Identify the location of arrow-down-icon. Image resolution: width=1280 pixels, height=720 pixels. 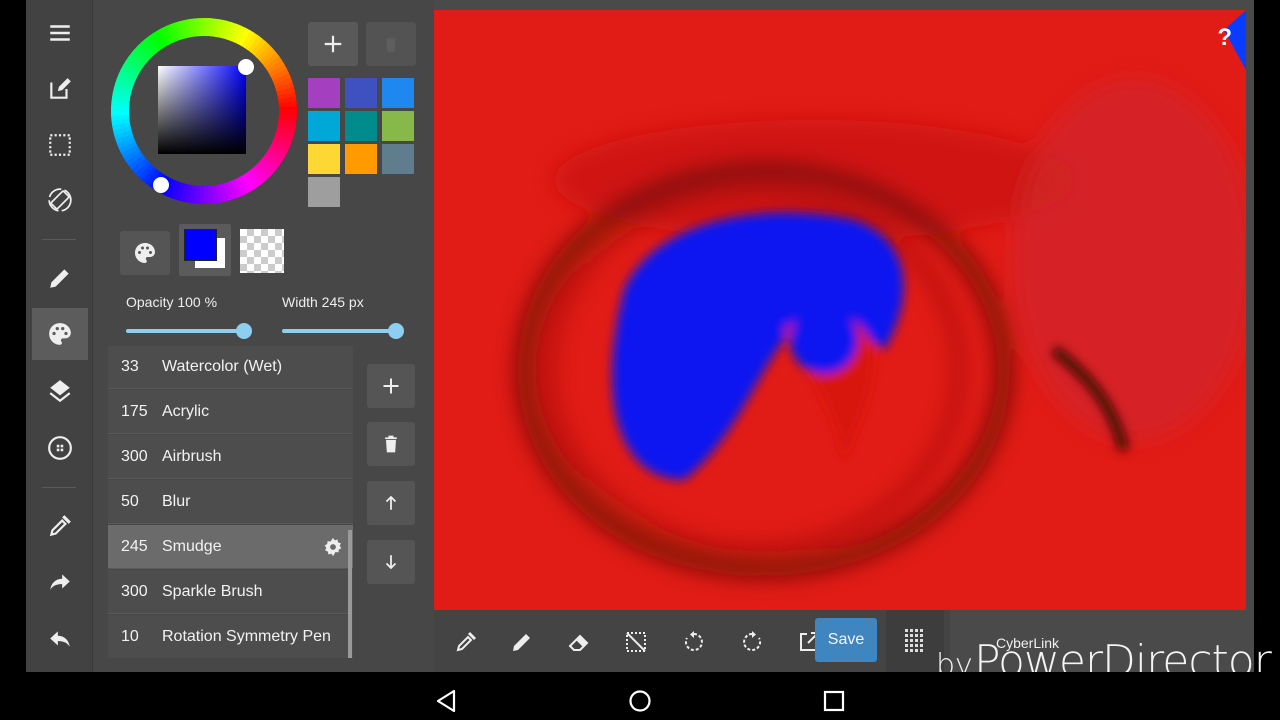
(391, 562).